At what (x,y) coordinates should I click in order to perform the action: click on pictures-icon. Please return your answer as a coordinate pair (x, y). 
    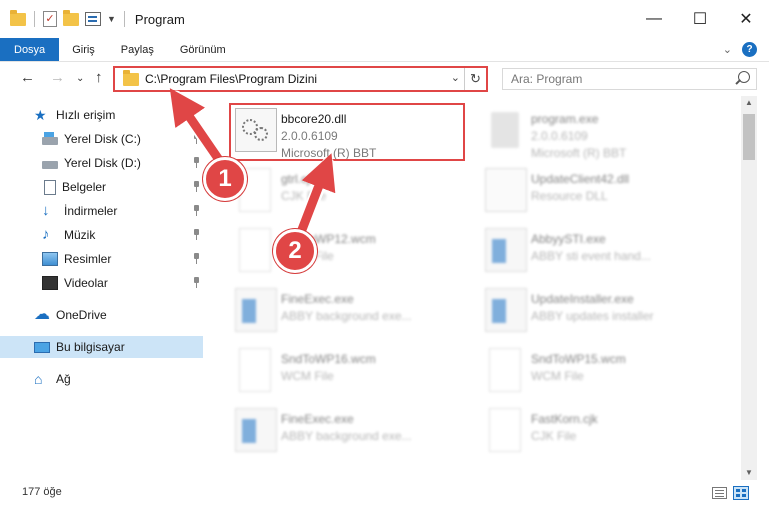
    Looking at the image, I should click on (50, 259).